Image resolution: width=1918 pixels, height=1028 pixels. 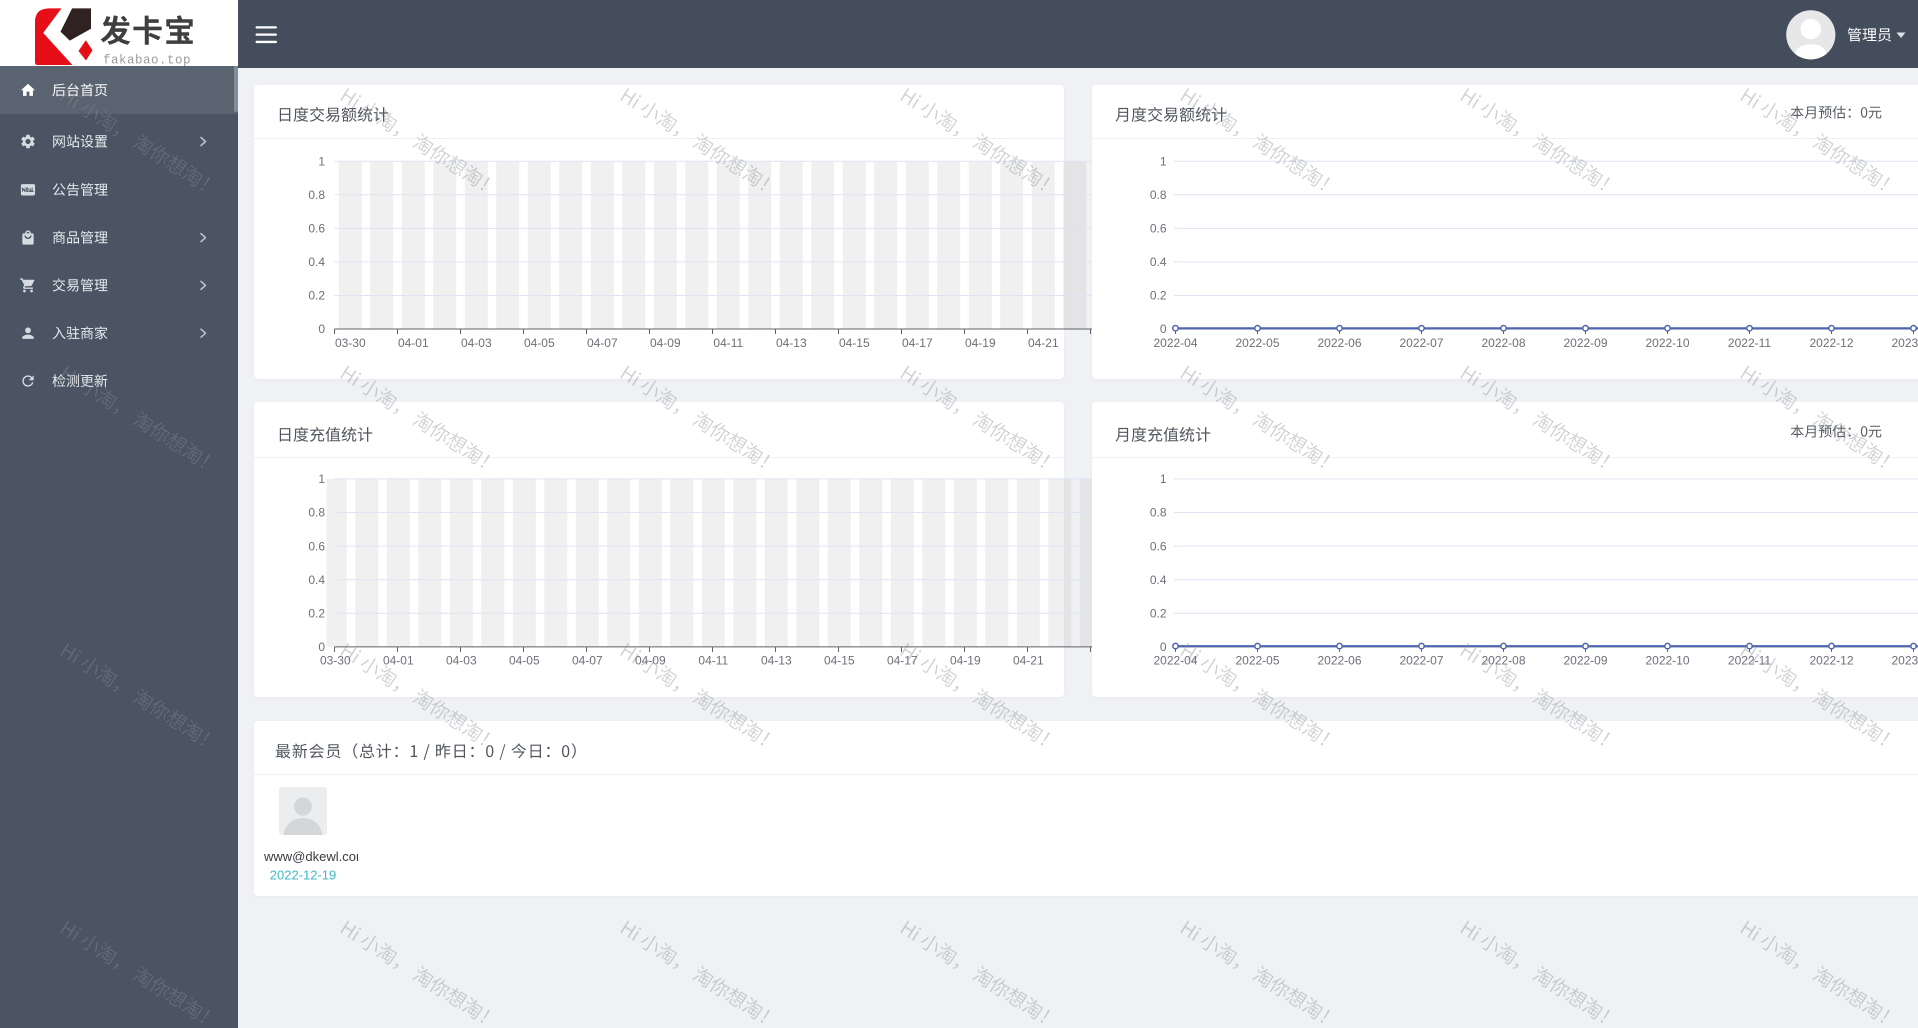 What do you see at coordinates (147, 61) in the screenshot?
I see `svg-text: fakabao.top` at bounding box center [147, 61].